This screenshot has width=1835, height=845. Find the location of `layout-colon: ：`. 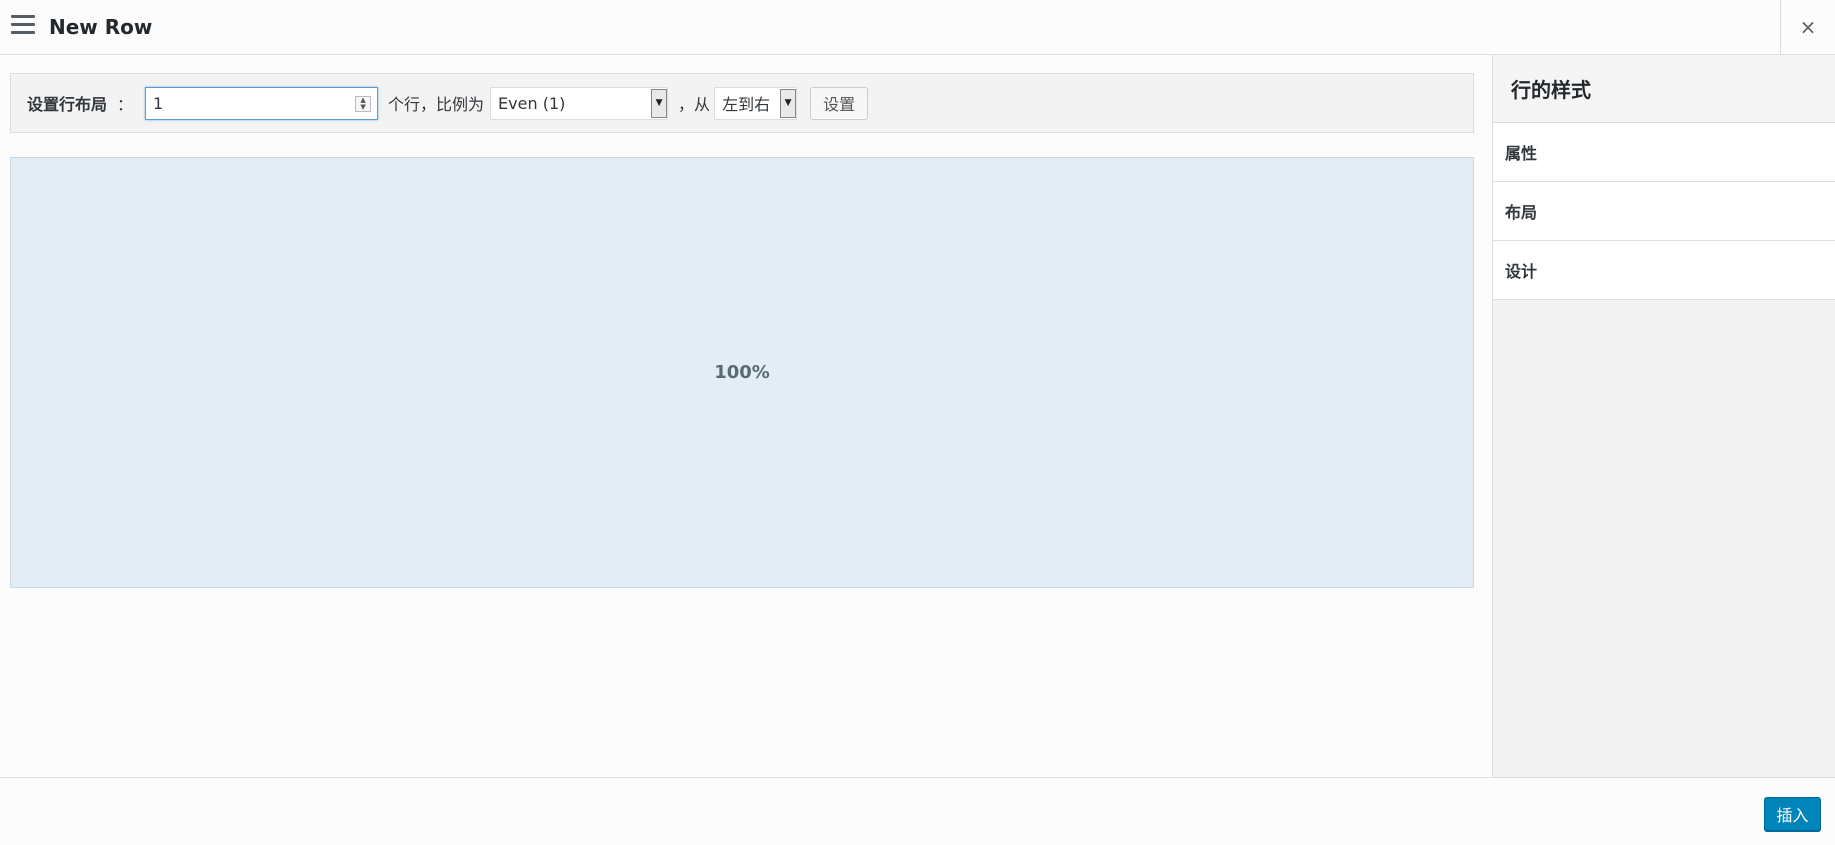

layout-colon: ： is located at coordinates (125, 104).